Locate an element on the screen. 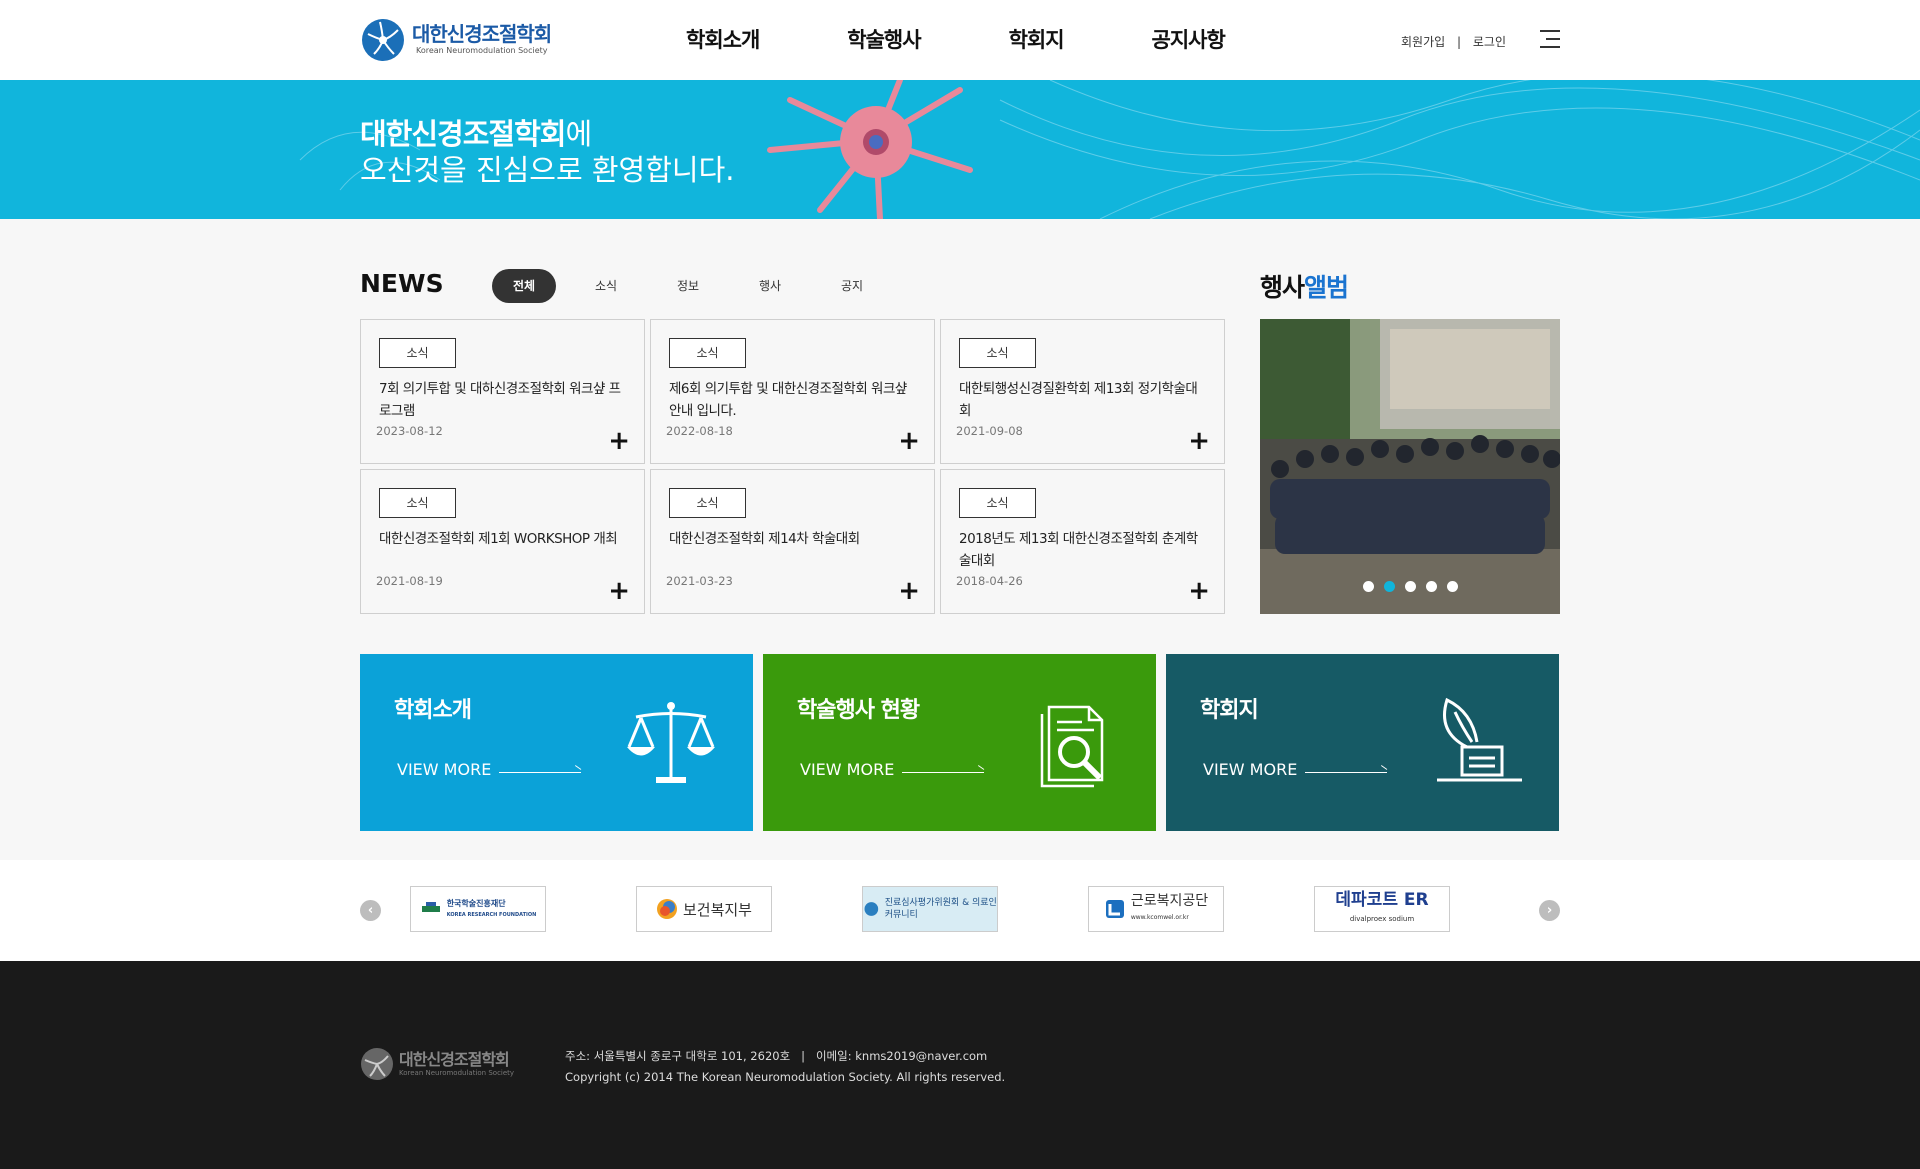 This screenshot has height=1169, width=1920. partner-link: 보건복지부 is located at coordinates (704, 909).